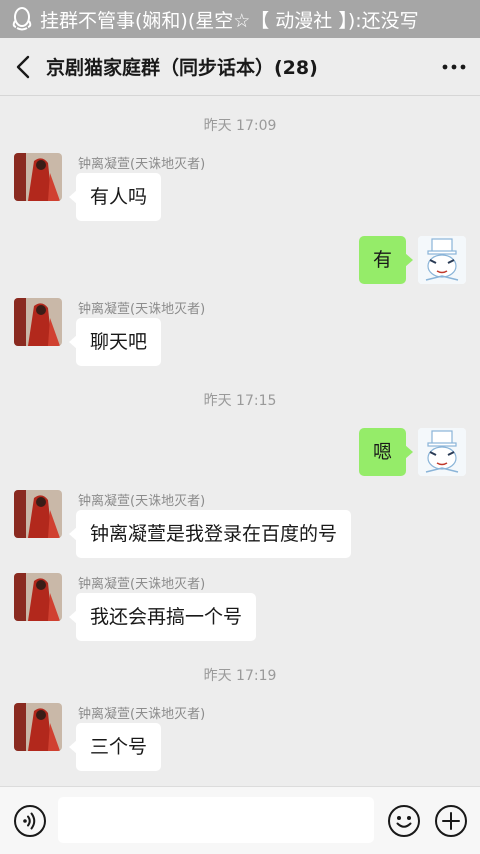  Describe the element at coordinates (22, 19) in the screenshot. I see `qq-penguin-icon` at that location.